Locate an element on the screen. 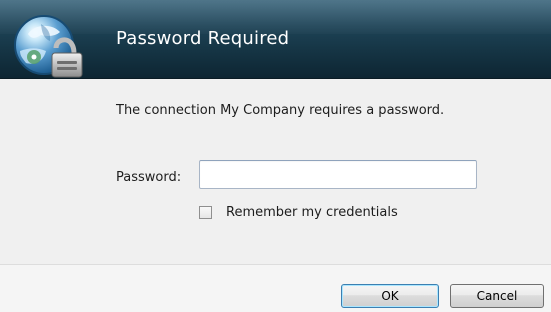  ok-button: OK is located at coordinates (390, 296).